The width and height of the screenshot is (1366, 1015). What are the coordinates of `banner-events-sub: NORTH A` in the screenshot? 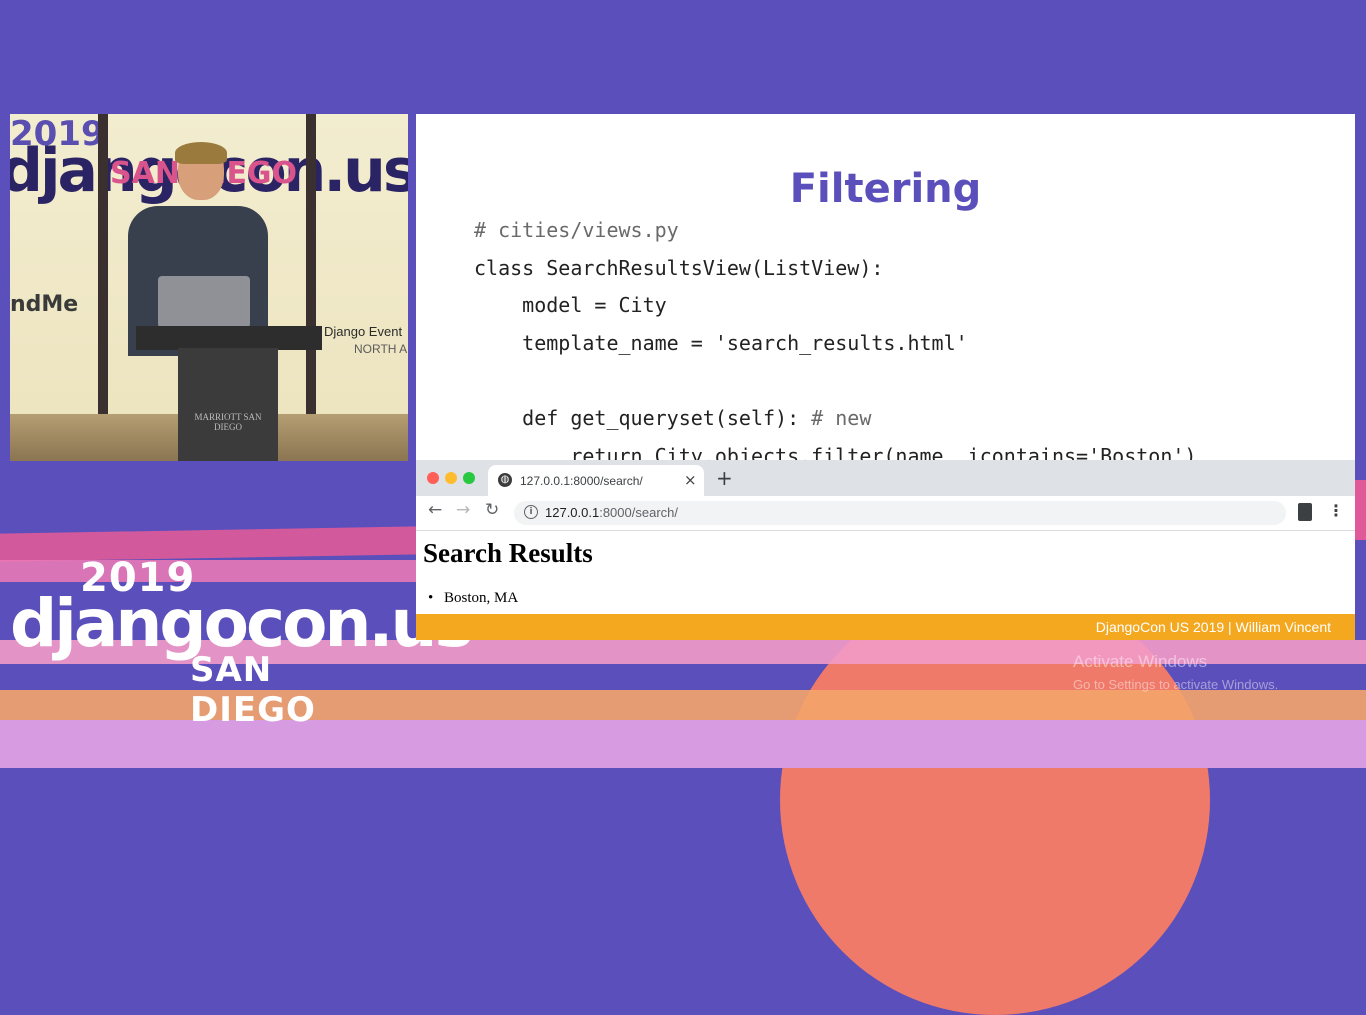 It's located at (381, 349).